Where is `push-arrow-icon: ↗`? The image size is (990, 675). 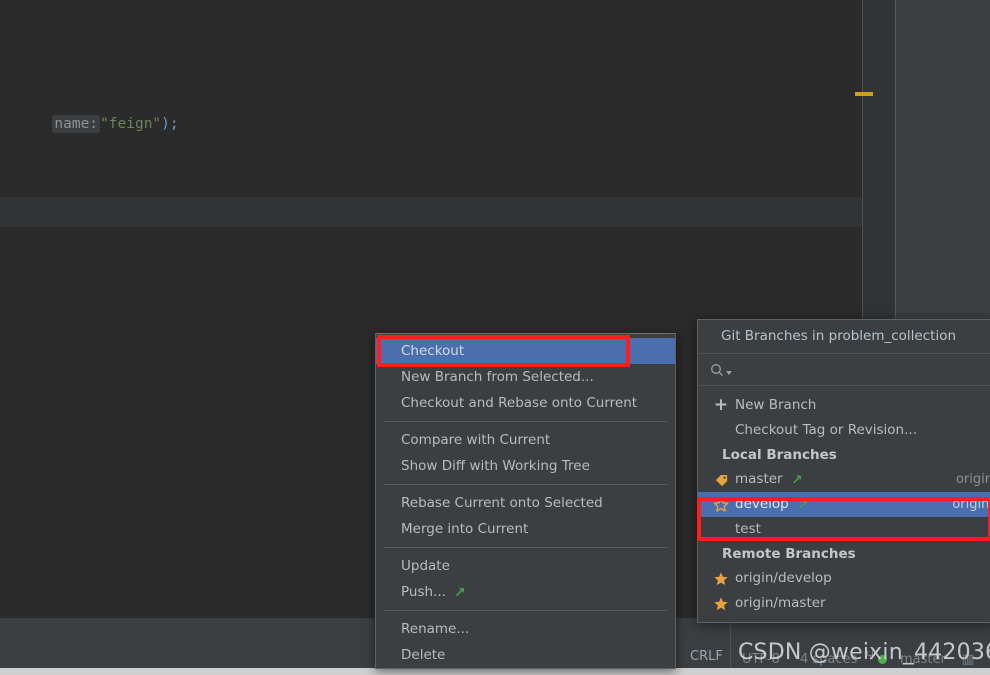 push-arrow-icon: ↗ is located at coordinates (459, 593).